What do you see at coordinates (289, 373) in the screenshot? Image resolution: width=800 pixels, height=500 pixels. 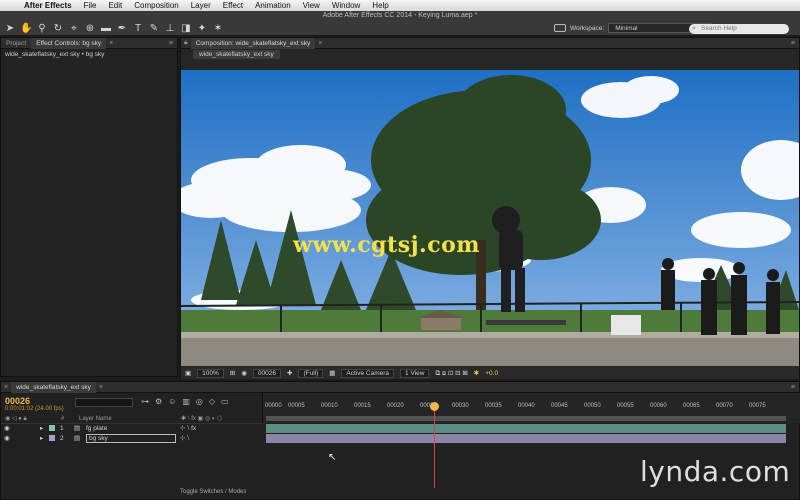 I see `channel-icon: ✚` at bounding box center [289, 373].